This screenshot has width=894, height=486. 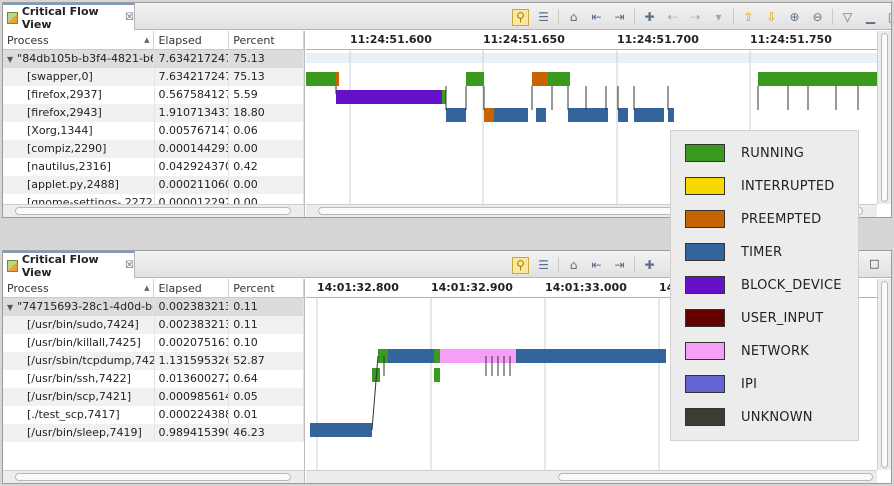 What do you see at coordinates (79, 307) in the screenshot?
I see `process-name: ▼"74715693-28c1-4d0d-bee5` at bounding box center [79, 307].